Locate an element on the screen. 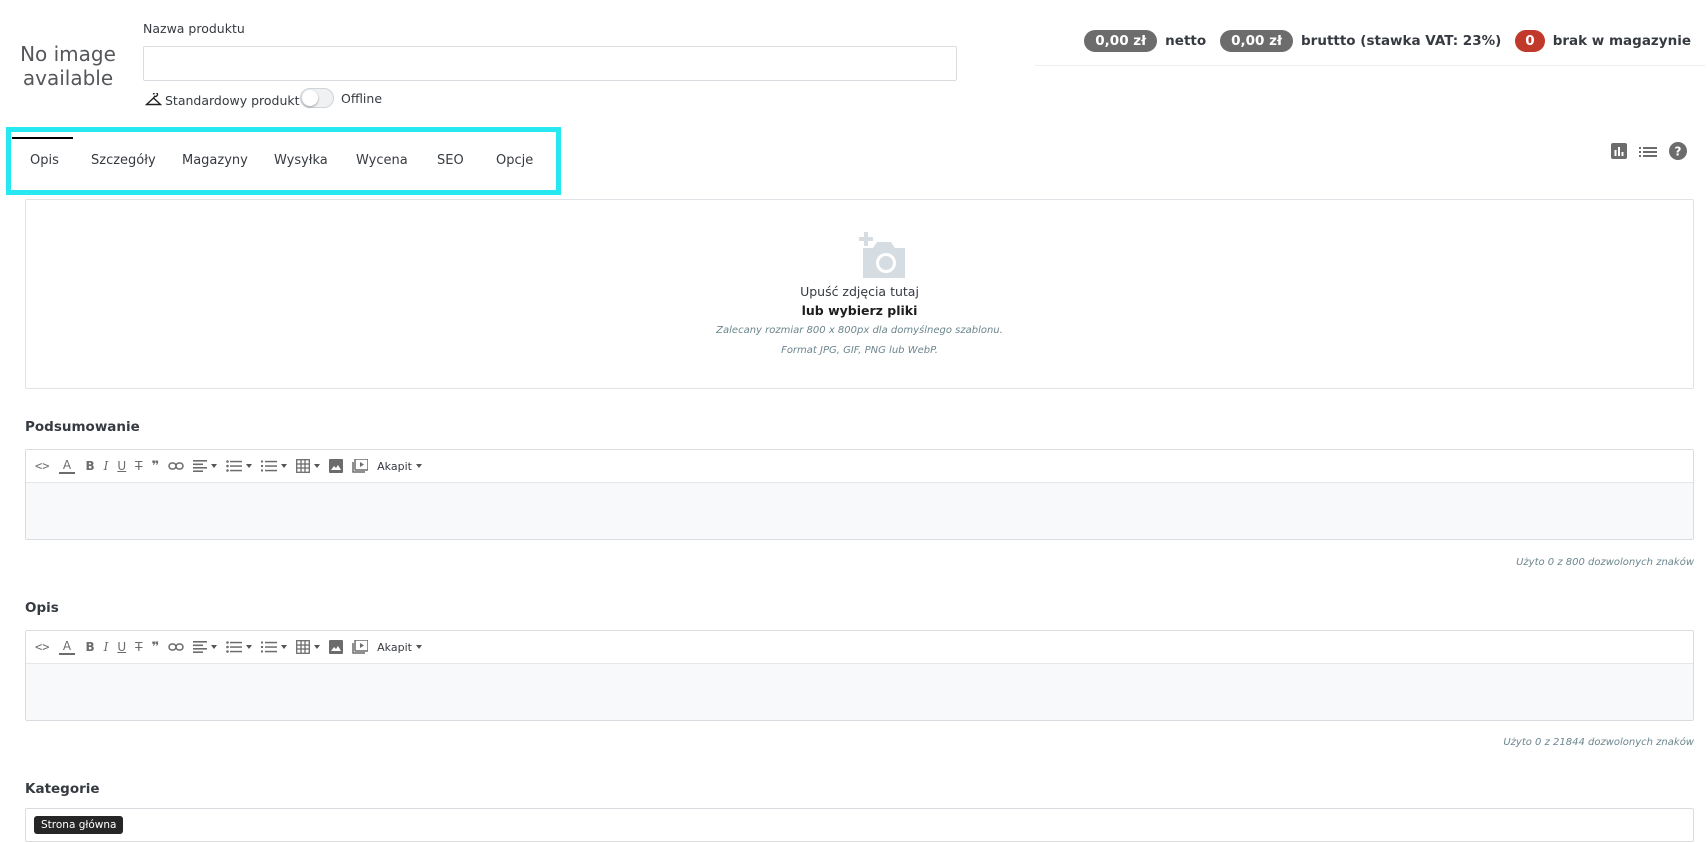 The width and height of the screenshot is (1707, 843). no-image-line1: No image is located at coordinates (68, 54).